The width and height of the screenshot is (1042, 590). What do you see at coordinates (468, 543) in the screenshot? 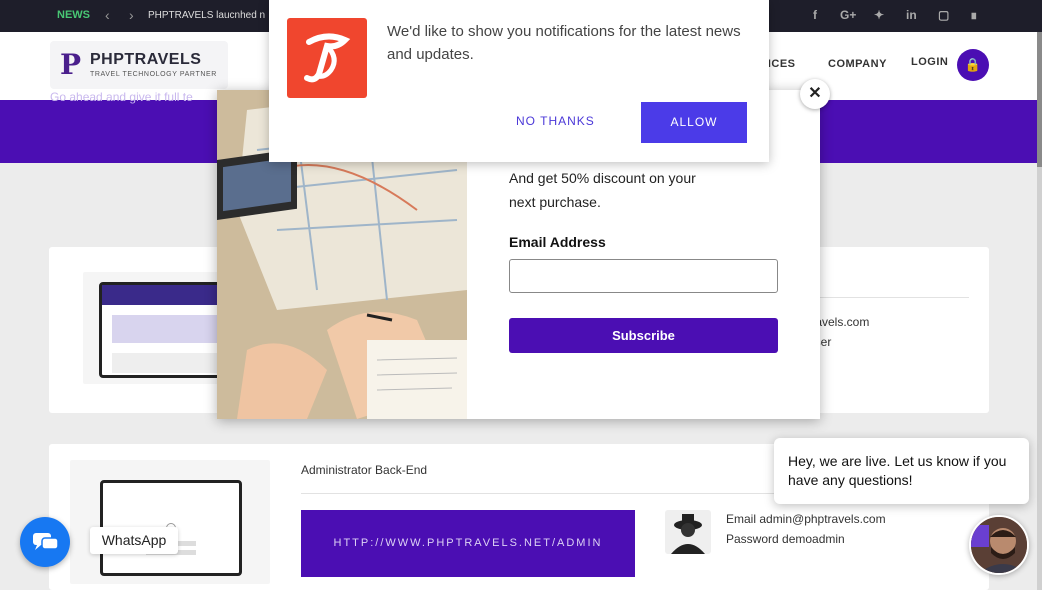
I see `admin-url-button: HTTP://WWW.PHPTRAVELS.NET/ADMIN` at bounding box center [468, 543].